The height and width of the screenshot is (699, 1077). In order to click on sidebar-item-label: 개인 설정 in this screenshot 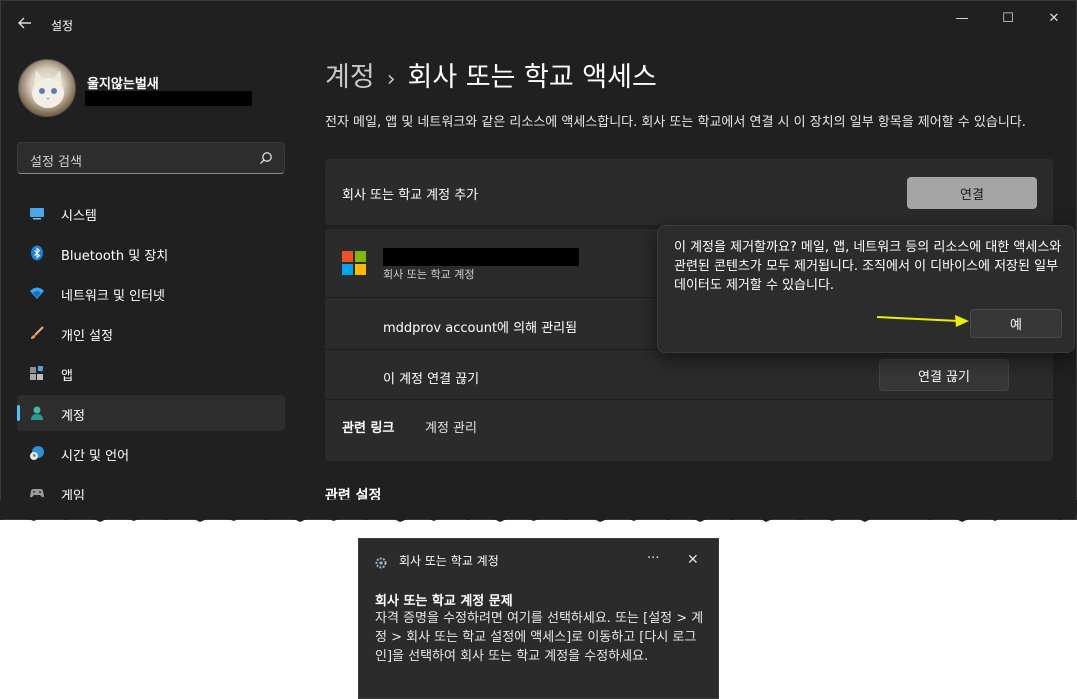, I will do `click(87, 336)`.